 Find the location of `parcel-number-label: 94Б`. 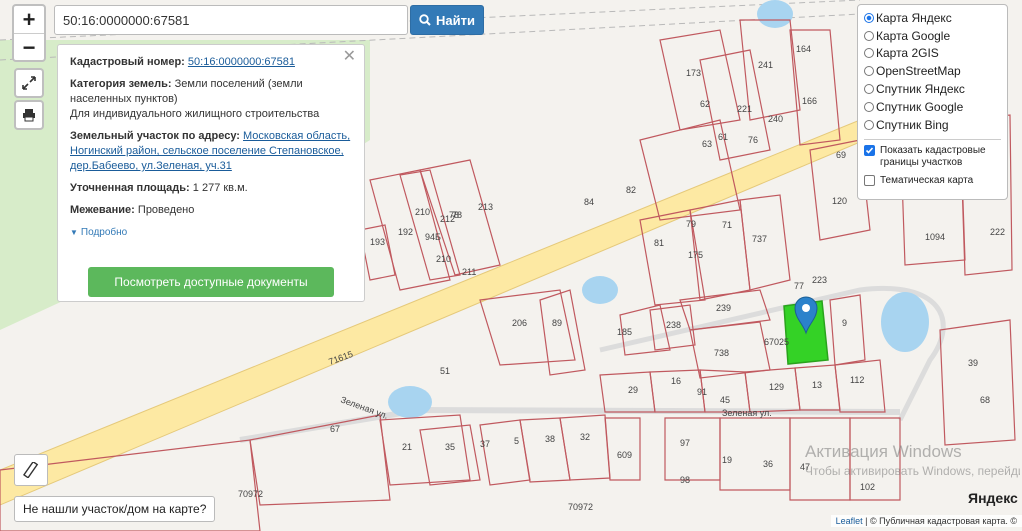

parcel-number-label: 94Б is located at coordinates (433, 237).